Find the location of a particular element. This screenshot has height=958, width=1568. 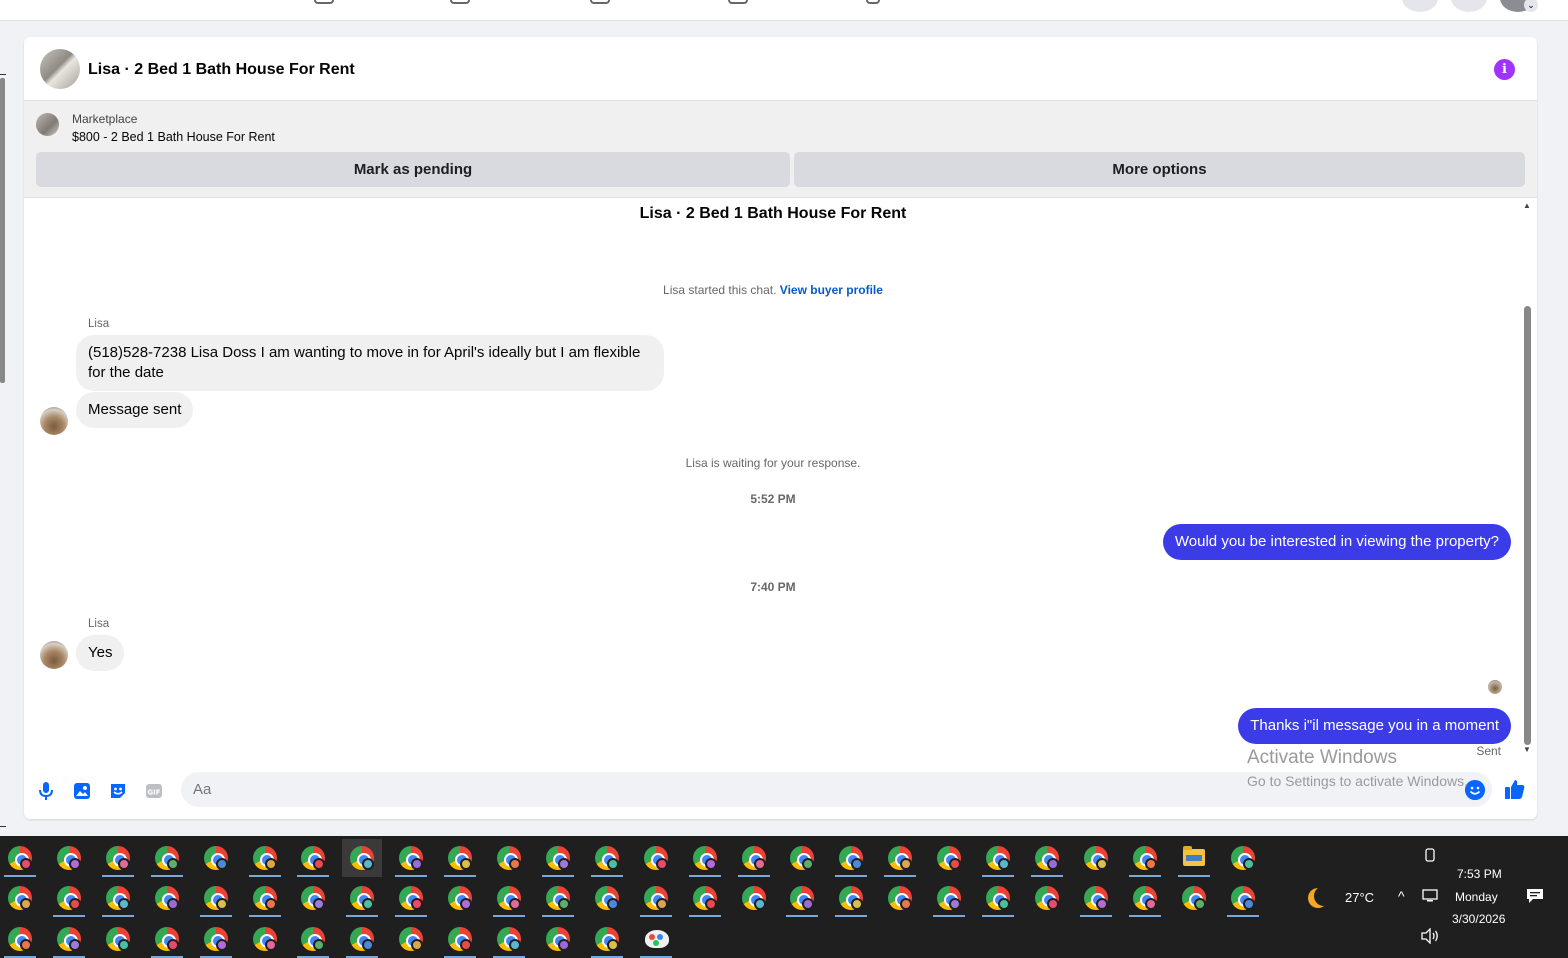

view-buyer-profile-link: View buyer profile is located at coordinates (831, 290).